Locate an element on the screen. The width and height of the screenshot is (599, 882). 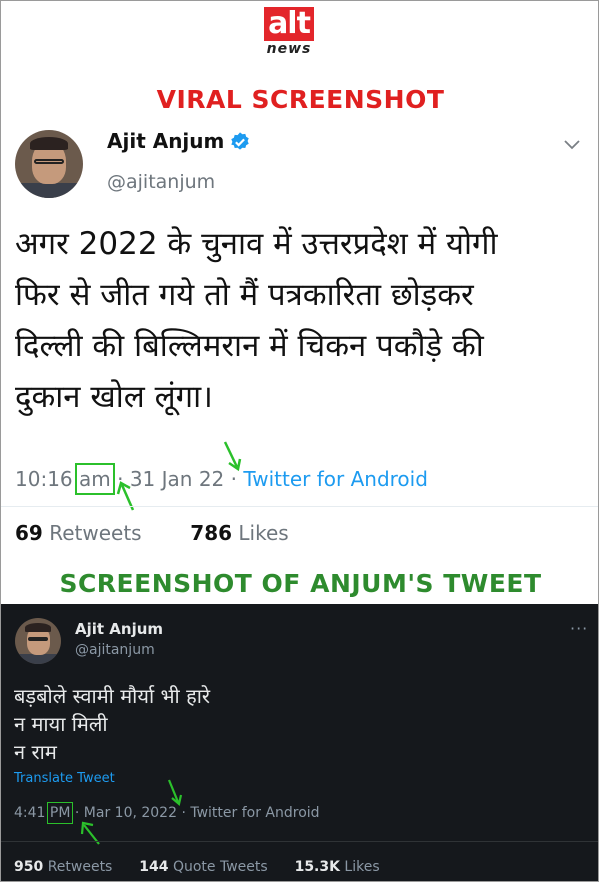
translate-tweet-link: Translate Tweet is located at coordinates (64, 778).